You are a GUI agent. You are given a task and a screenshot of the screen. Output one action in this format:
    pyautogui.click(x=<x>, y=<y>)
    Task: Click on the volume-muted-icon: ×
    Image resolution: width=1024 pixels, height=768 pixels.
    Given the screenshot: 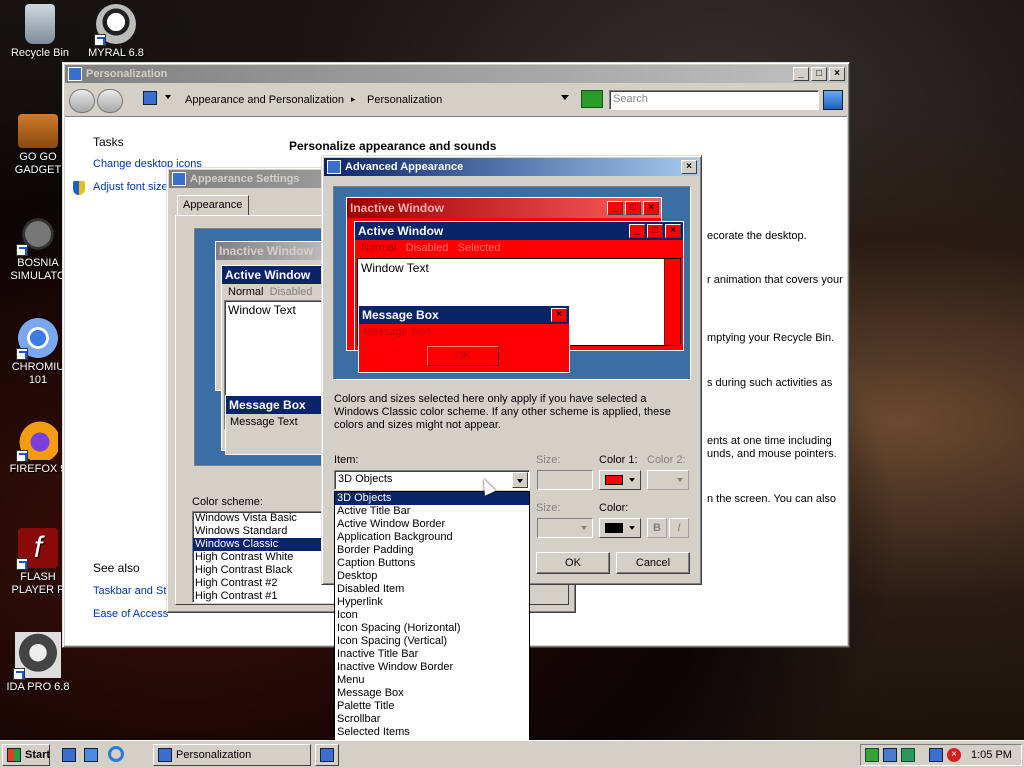 What is the action you would take?
    pyautogui.click(x=954, y=755)
    